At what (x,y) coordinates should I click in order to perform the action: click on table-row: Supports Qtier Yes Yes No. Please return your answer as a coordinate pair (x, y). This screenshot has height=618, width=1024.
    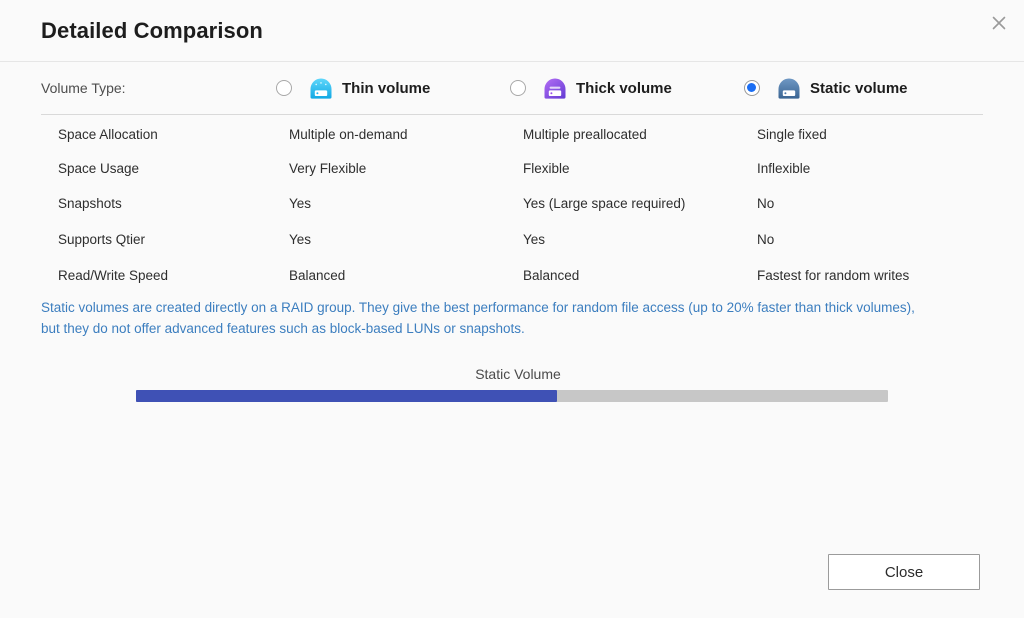
    Looking at the image, I should click on (512, 240).